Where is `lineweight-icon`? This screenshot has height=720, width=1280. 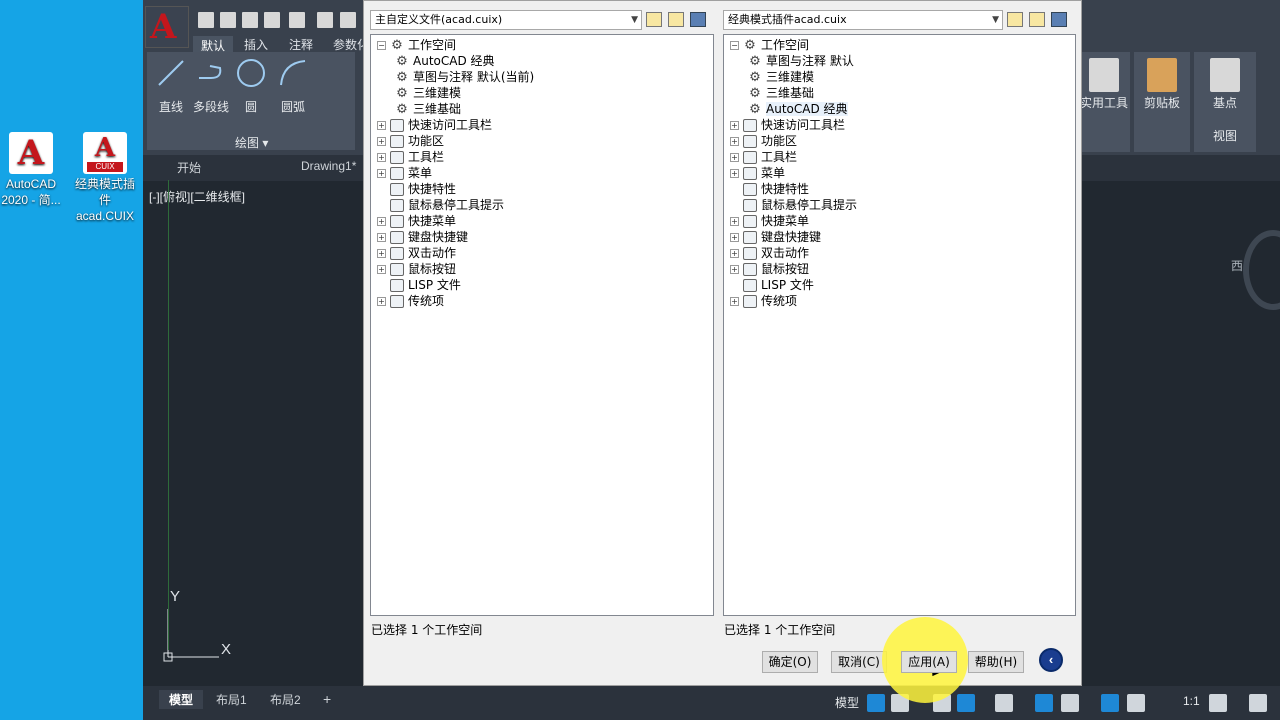 lineweight-icon is located at coordinates (1044, 703).